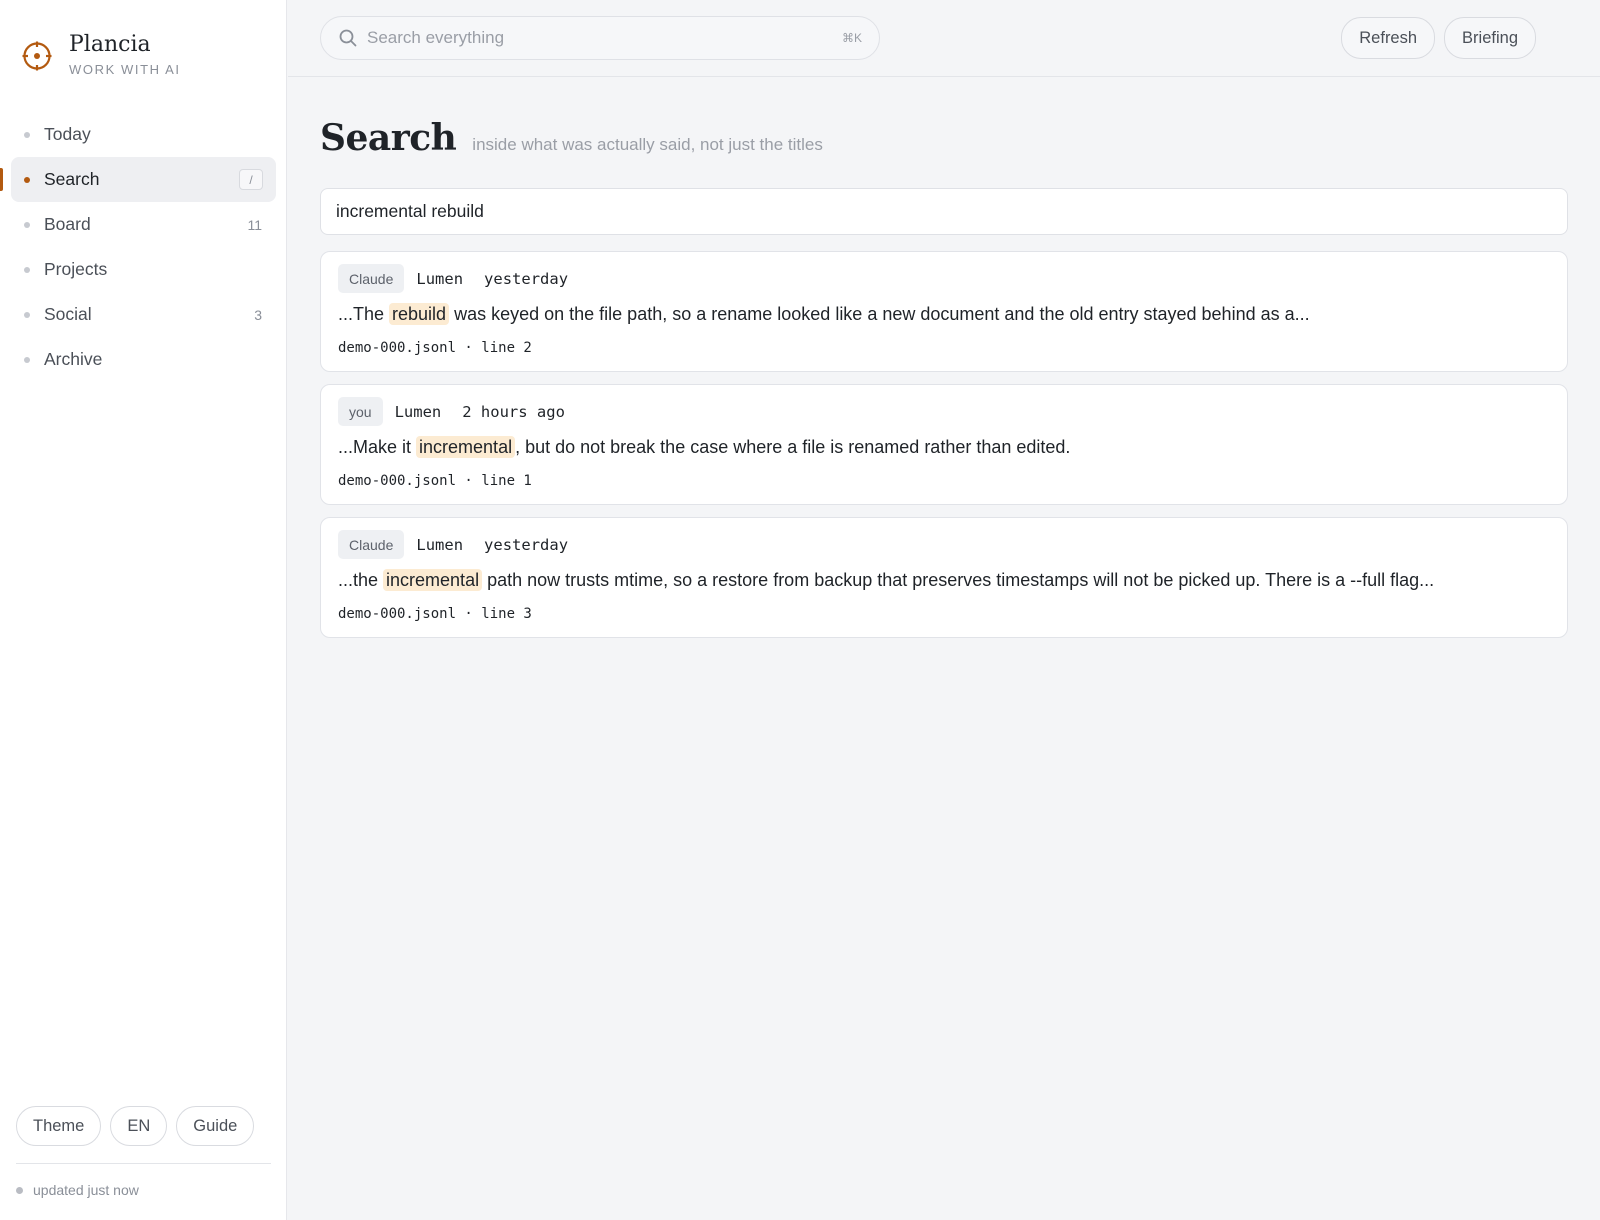 Image resolution: width=1600 pixels, height=1220 pixels. I want to click on page-title: Search, so click(388, 138).